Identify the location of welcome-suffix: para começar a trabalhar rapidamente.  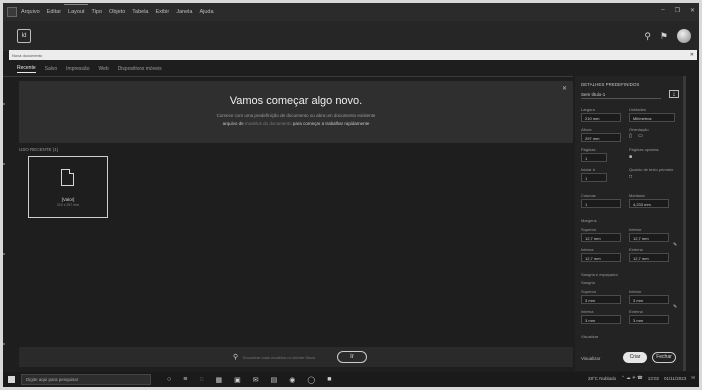
(331, 123).